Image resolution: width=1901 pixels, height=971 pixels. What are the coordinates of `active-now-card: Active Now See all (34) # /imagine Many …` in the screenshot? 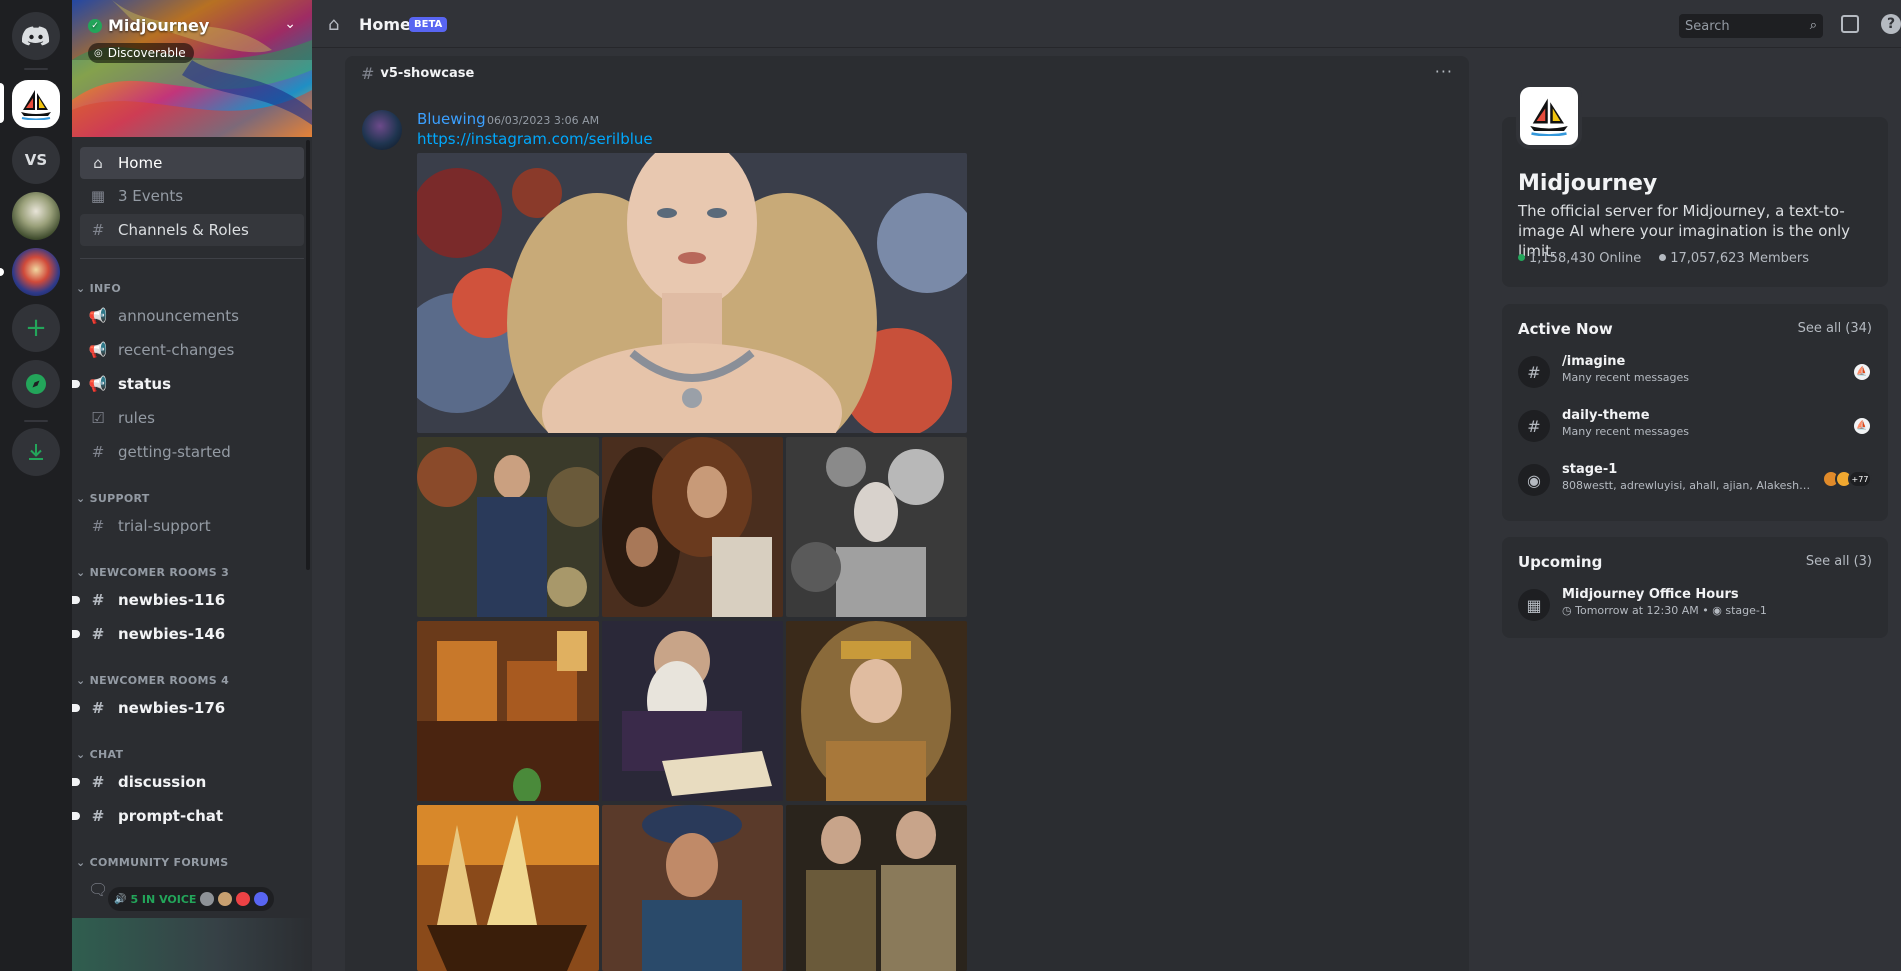 It's located at (1695, 412).